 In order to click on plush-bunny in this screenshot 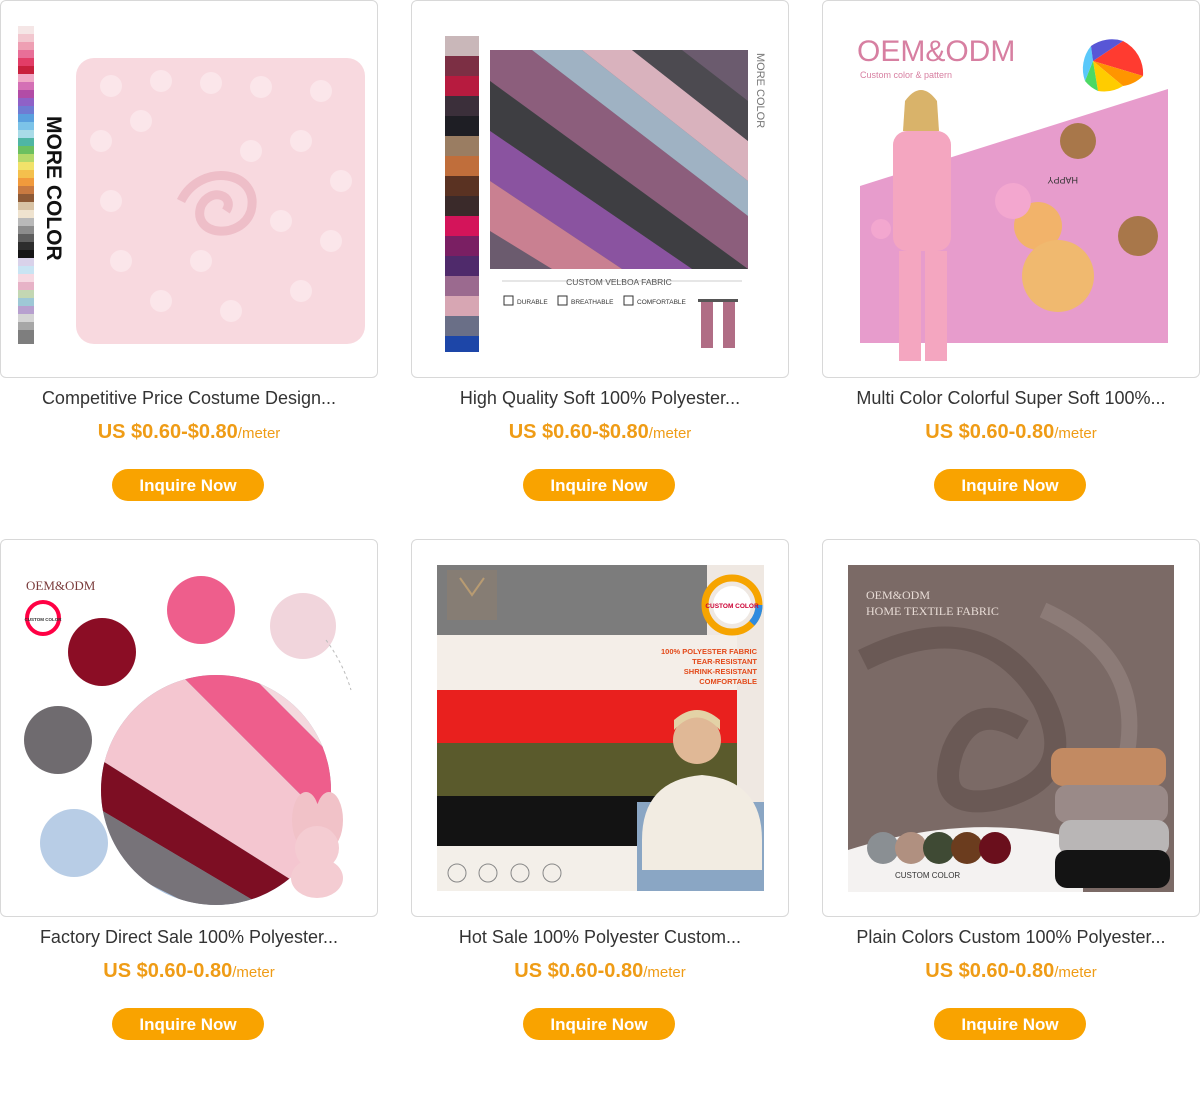, I will do `click(317, 845)`.